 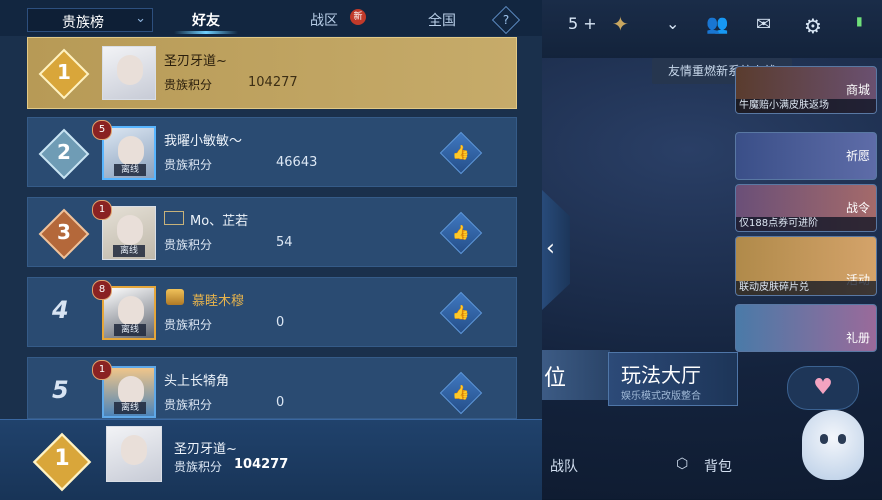 I want to click on ranking-row: 5 离线 1 头上长犄角 贵族积分 0 👍, so click(x=272, y=388).